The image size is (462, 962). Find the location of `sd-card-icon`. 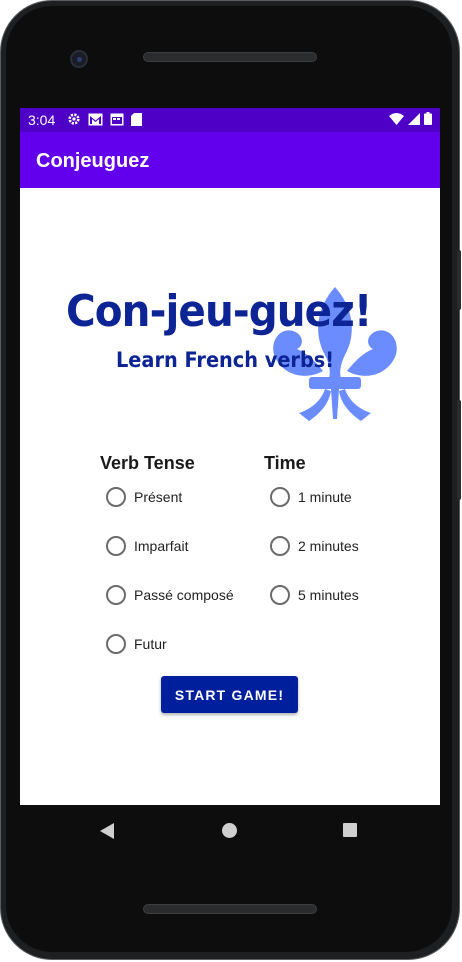

sd-card-icon is located at coordinates (136, 121).